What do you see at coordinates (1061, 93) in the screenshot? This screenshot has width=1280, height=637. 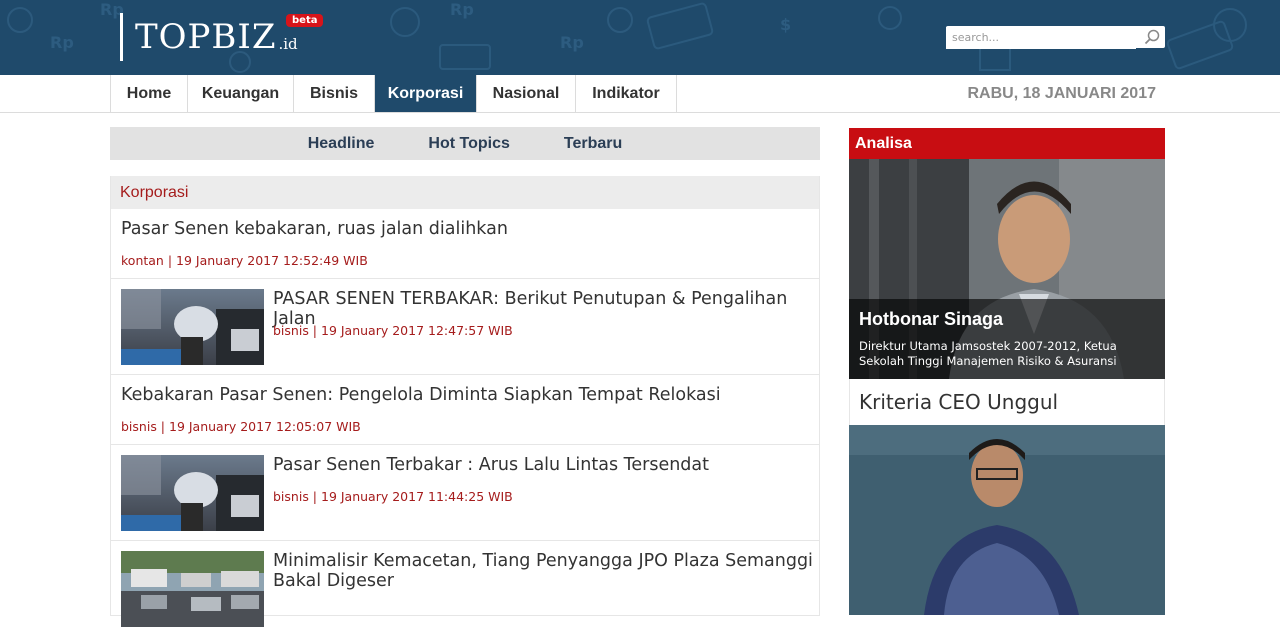 I see `current-date: RABU, 18 JANUARI 2017` at bounding box center [1061, 93].